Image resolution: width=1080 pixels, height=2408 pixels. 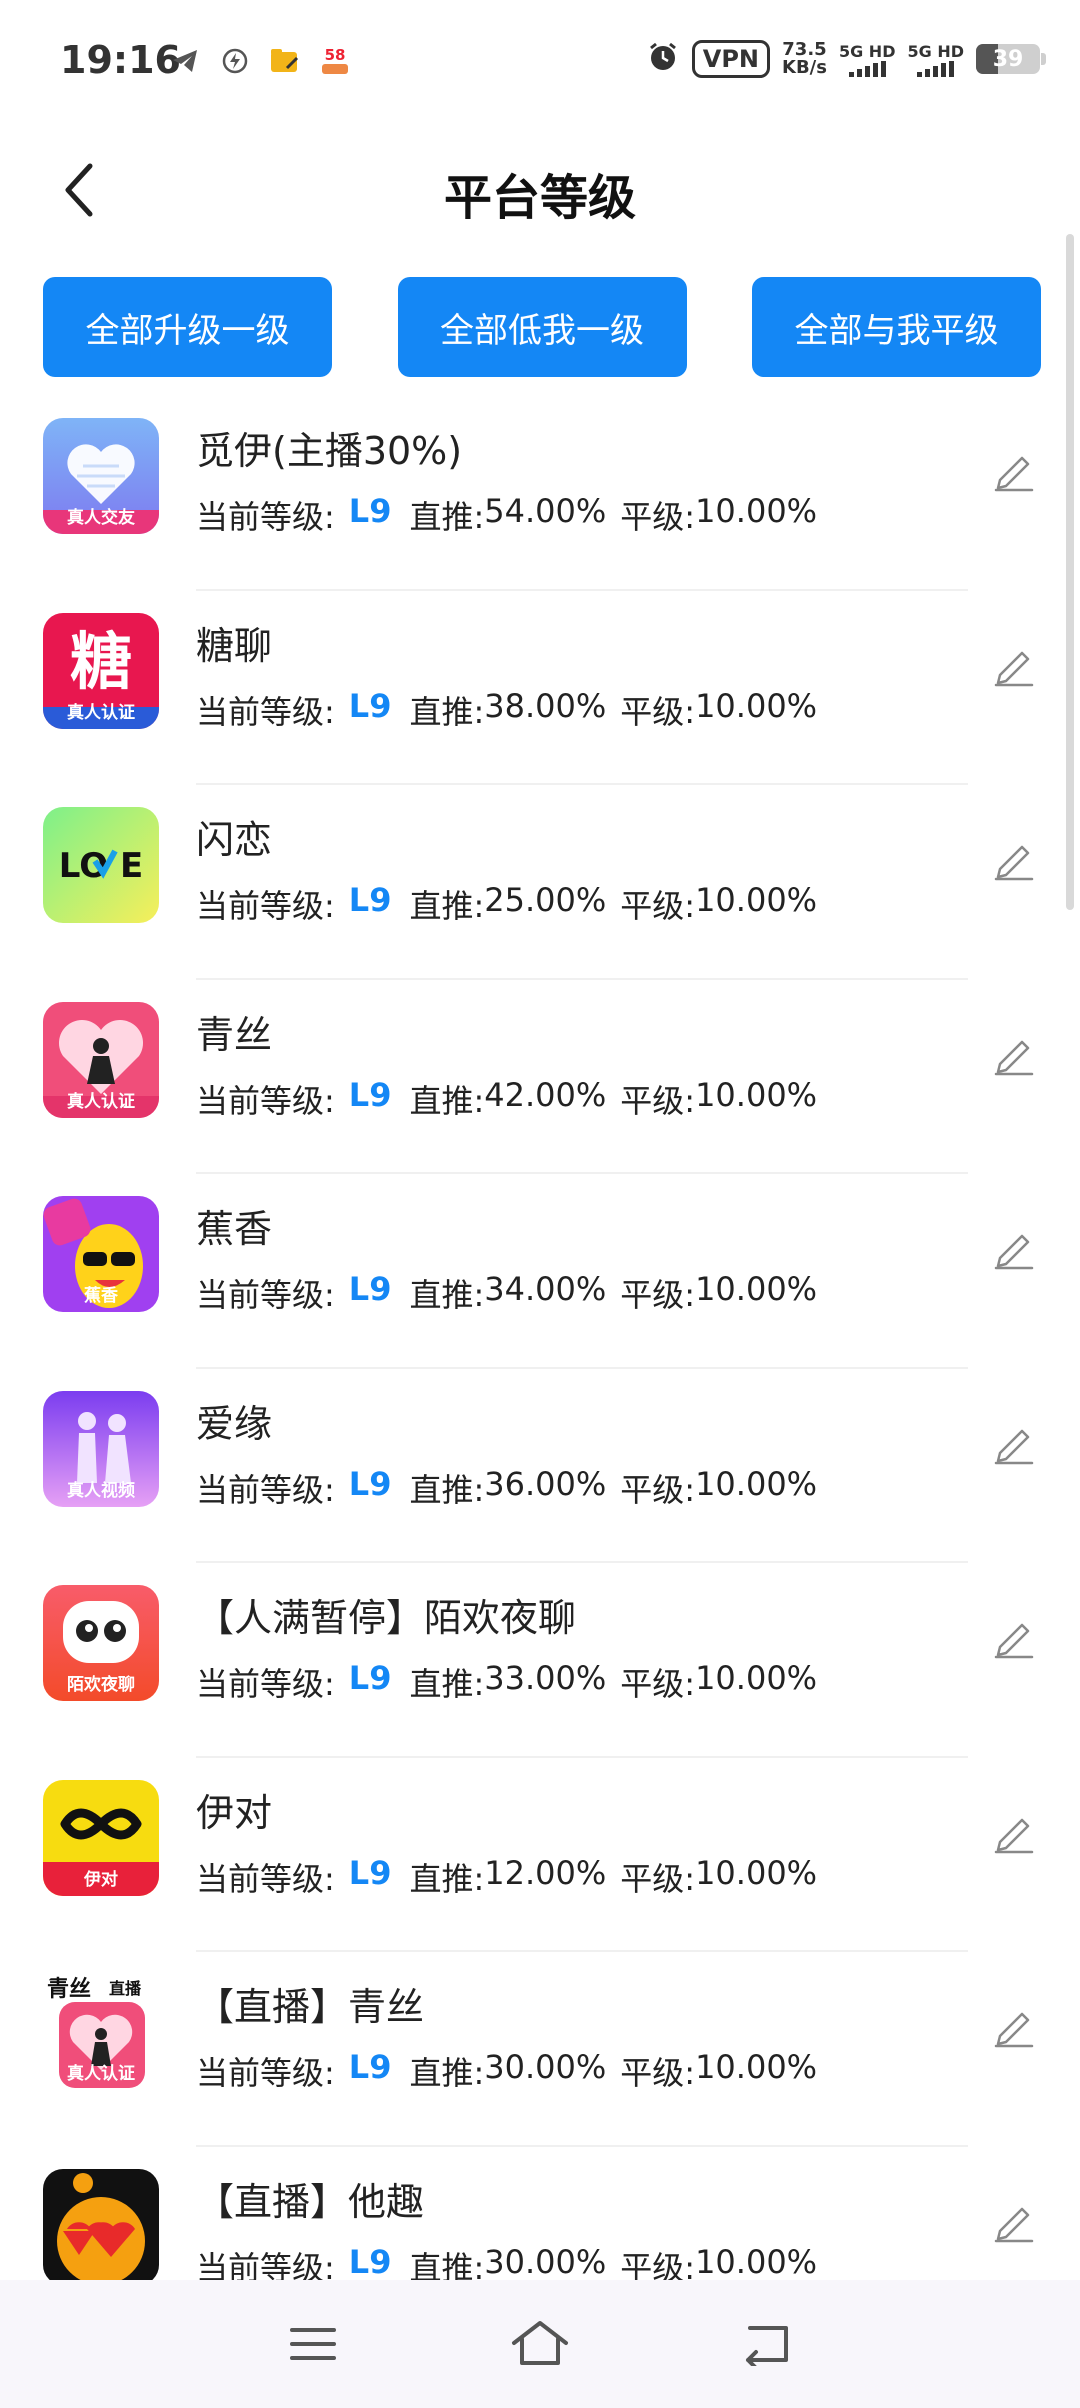 What do you see at coordinates (545, 1872) in the screenshot?
I see `direct-value: 12.00%` at bounding box center [545, 1872].